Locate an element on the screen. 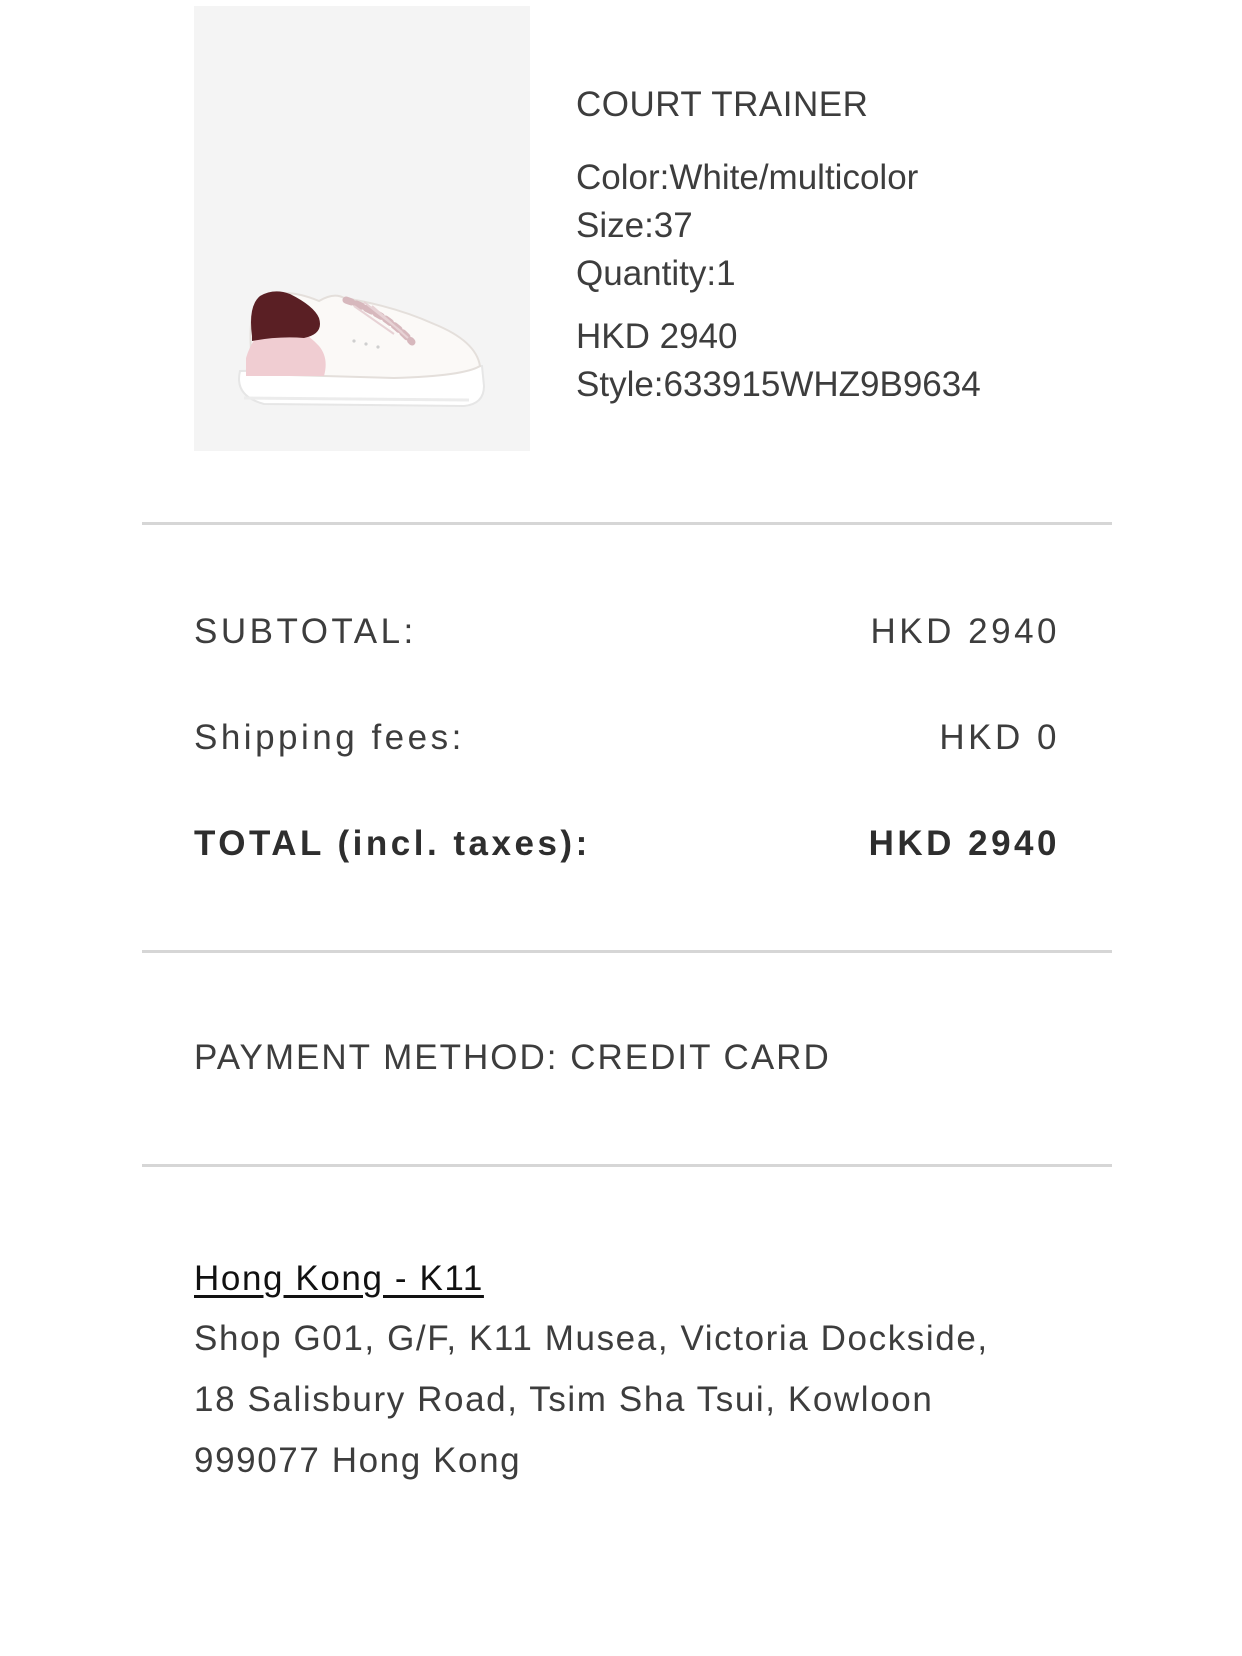 The width and height of the screenshot is (1242, 1656). store-address-line: 999077 Hong Kong is located at coordinates (358, 1460).